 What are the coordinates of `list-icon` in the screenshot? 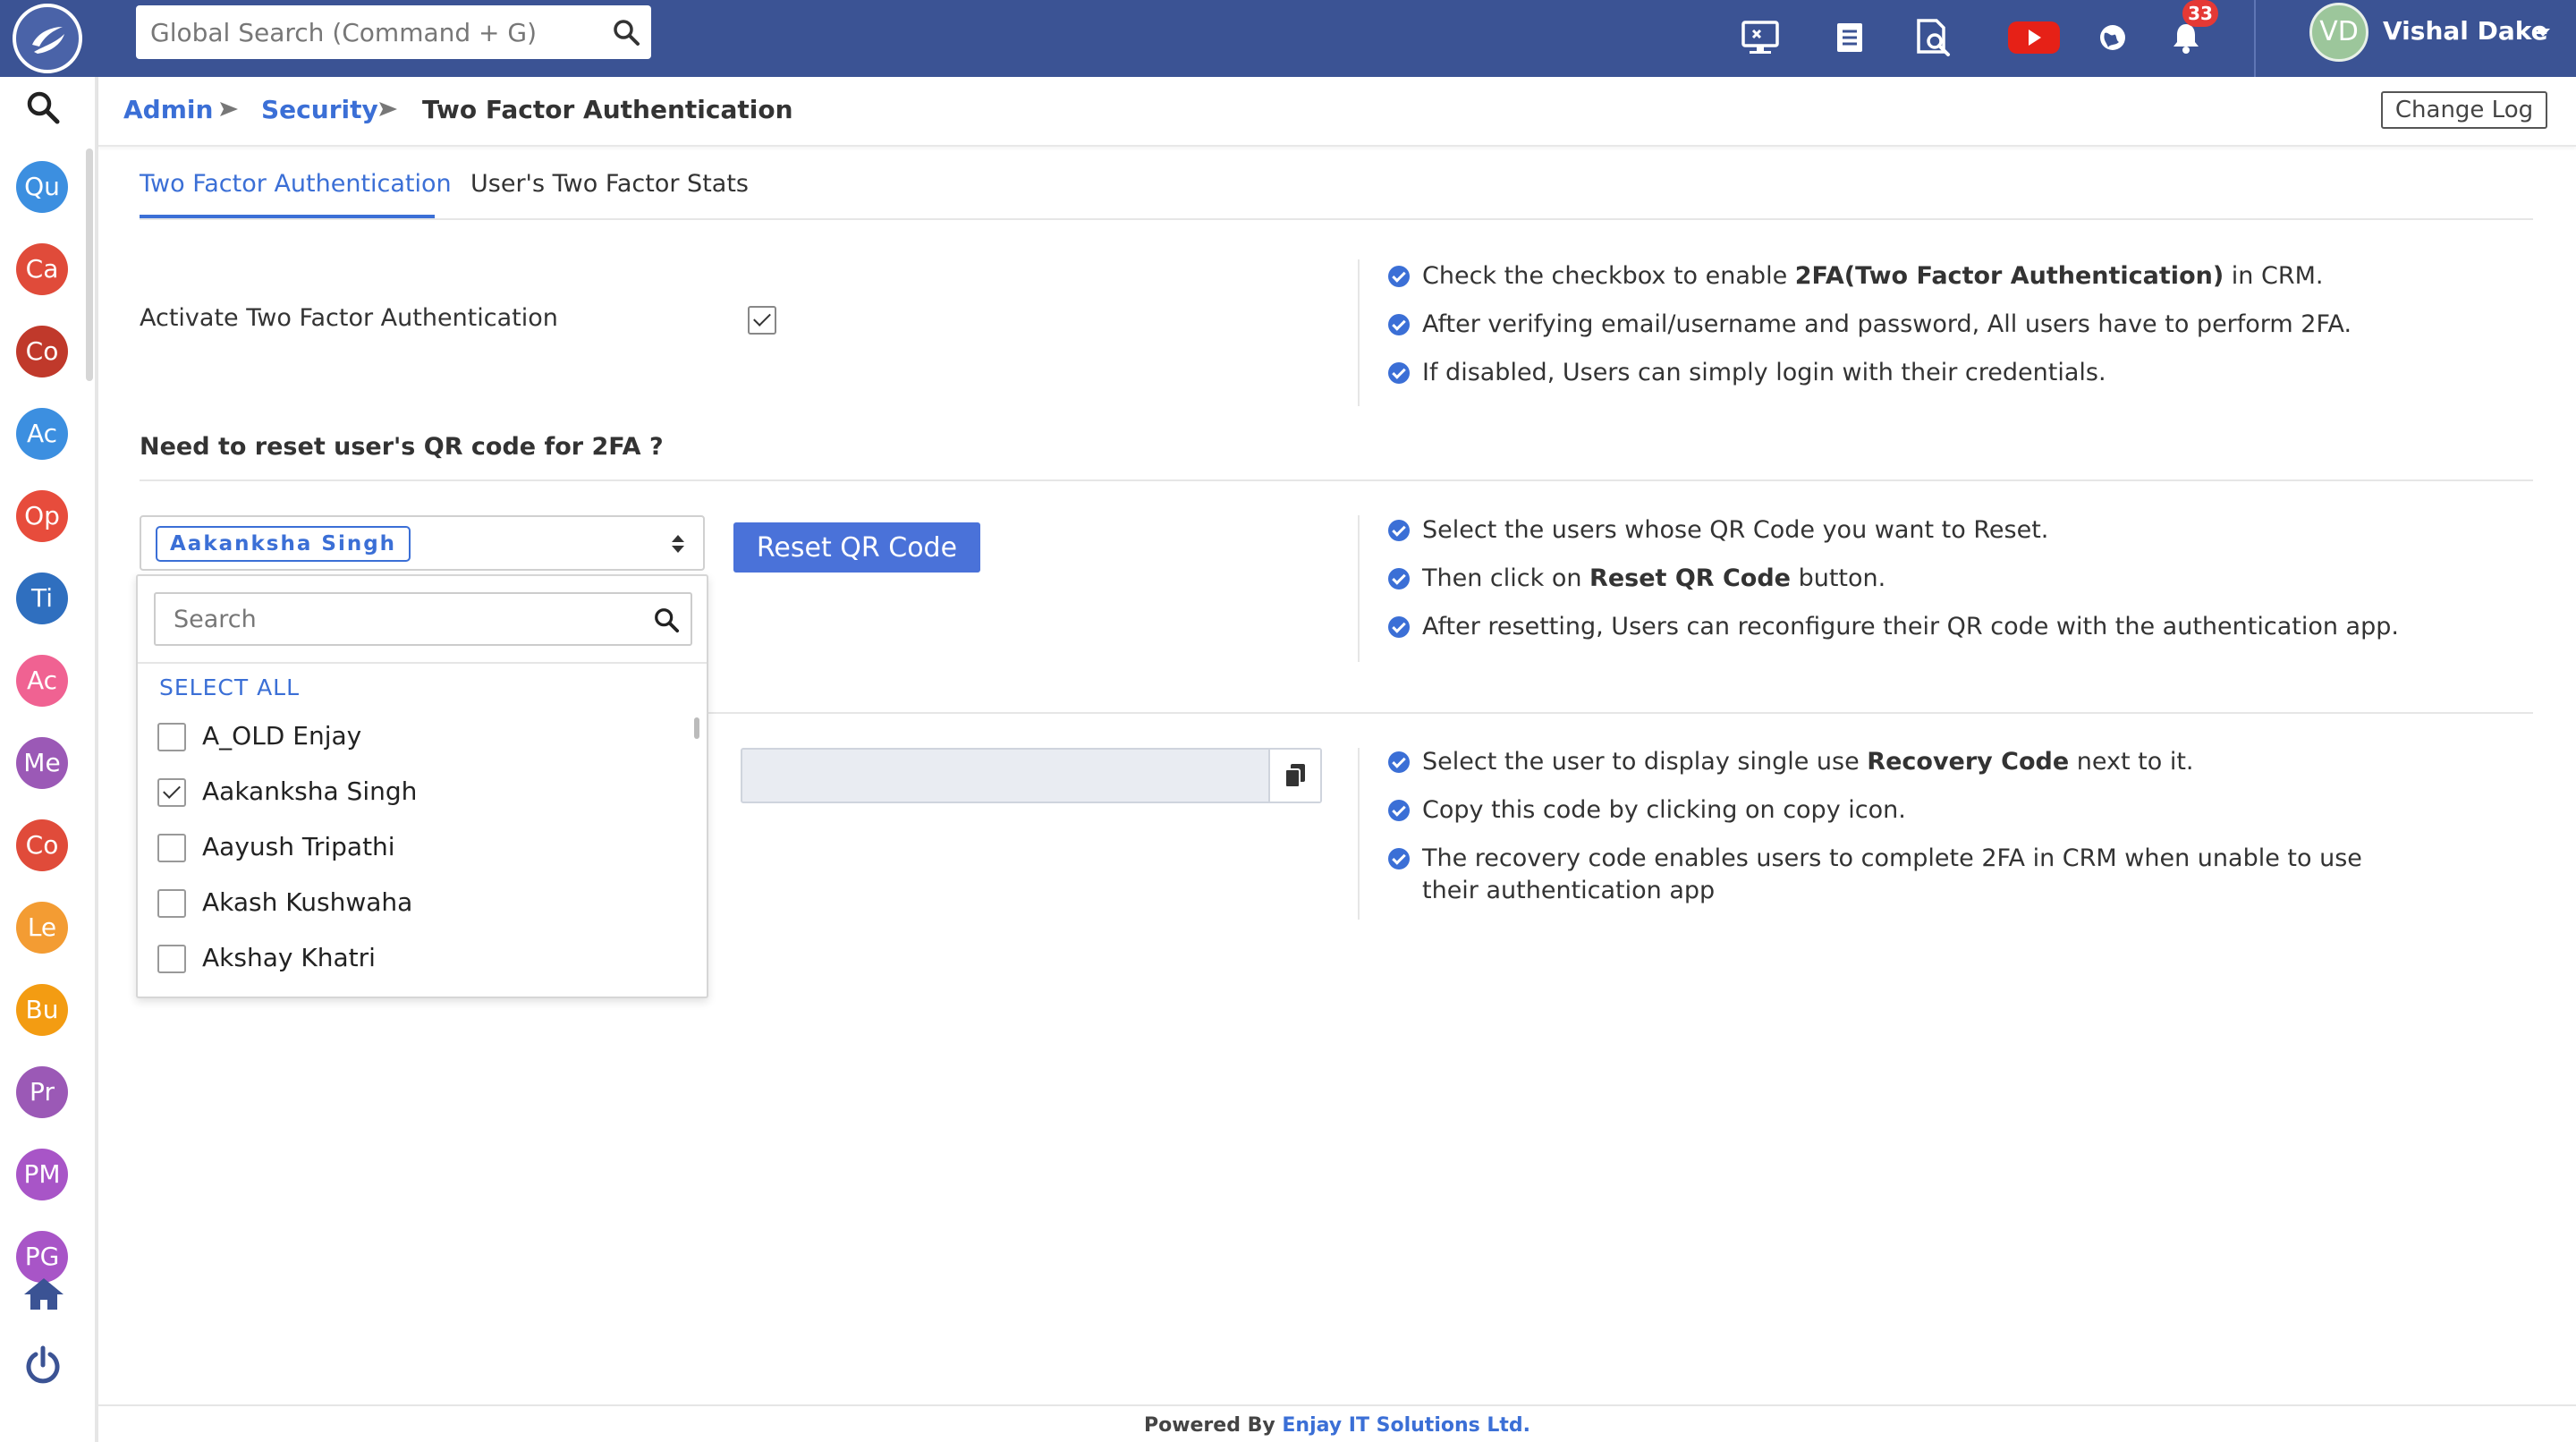 It's located at (1849, 37).